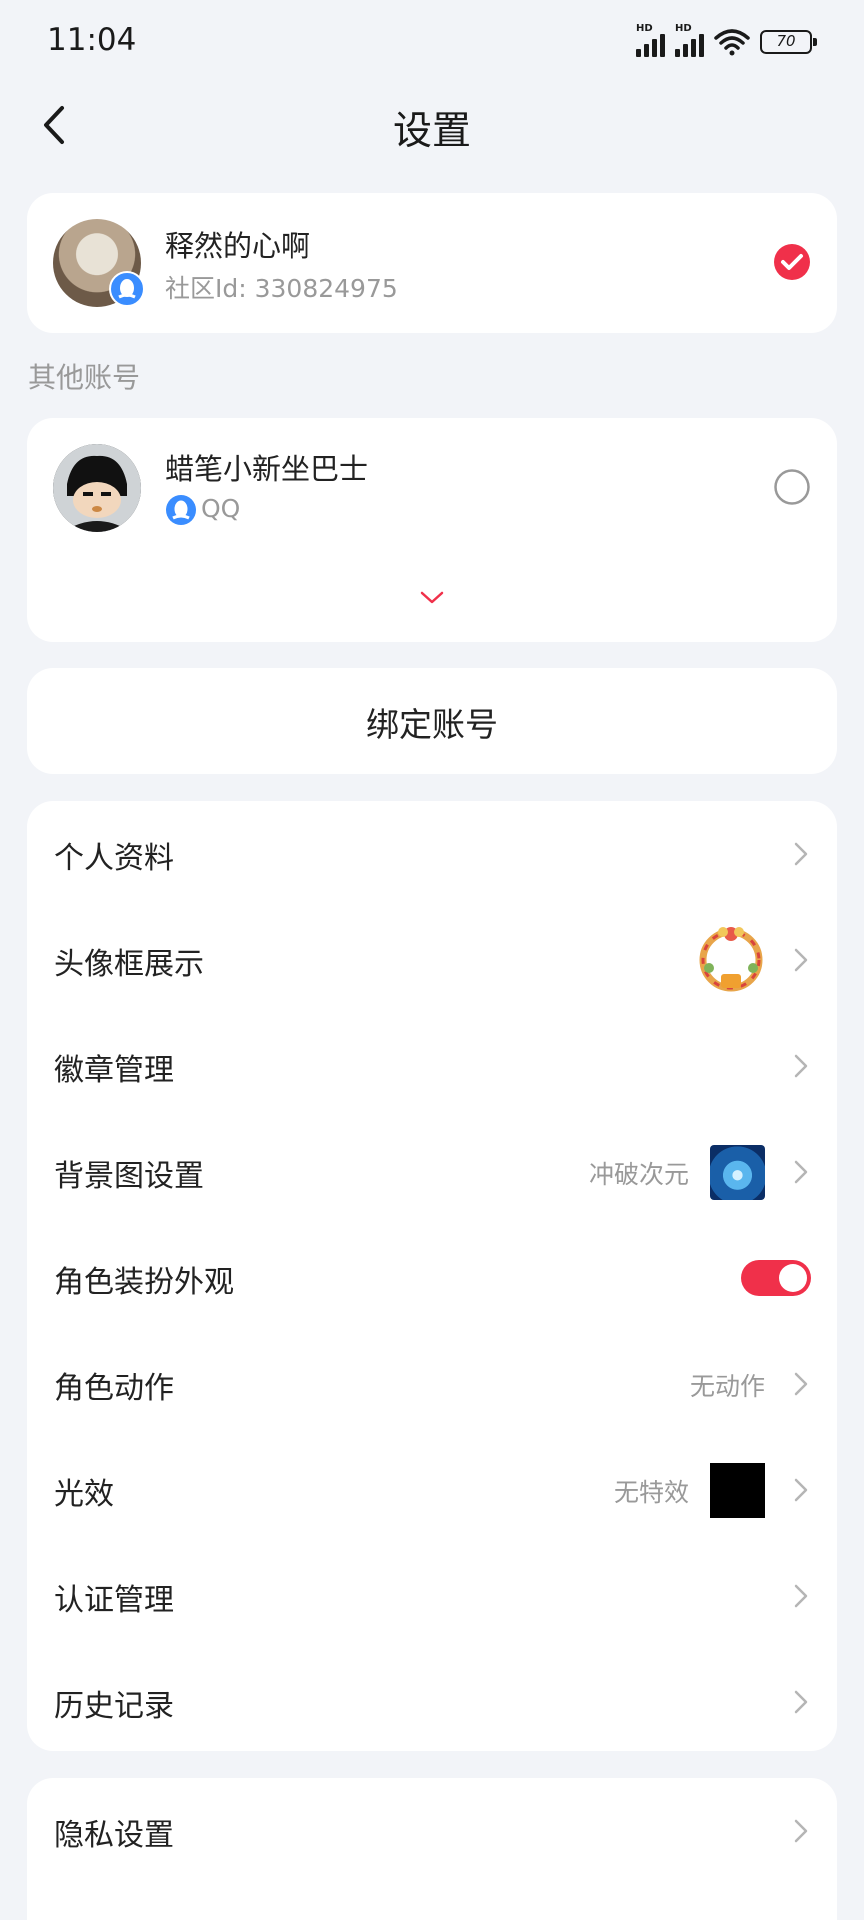 The width and height of the screenshot is (864, 1920). Describe the element at coordinates (432, 1490) in the screenshot. I see `settings-item-light-effect: 光效 无特效` at that location.